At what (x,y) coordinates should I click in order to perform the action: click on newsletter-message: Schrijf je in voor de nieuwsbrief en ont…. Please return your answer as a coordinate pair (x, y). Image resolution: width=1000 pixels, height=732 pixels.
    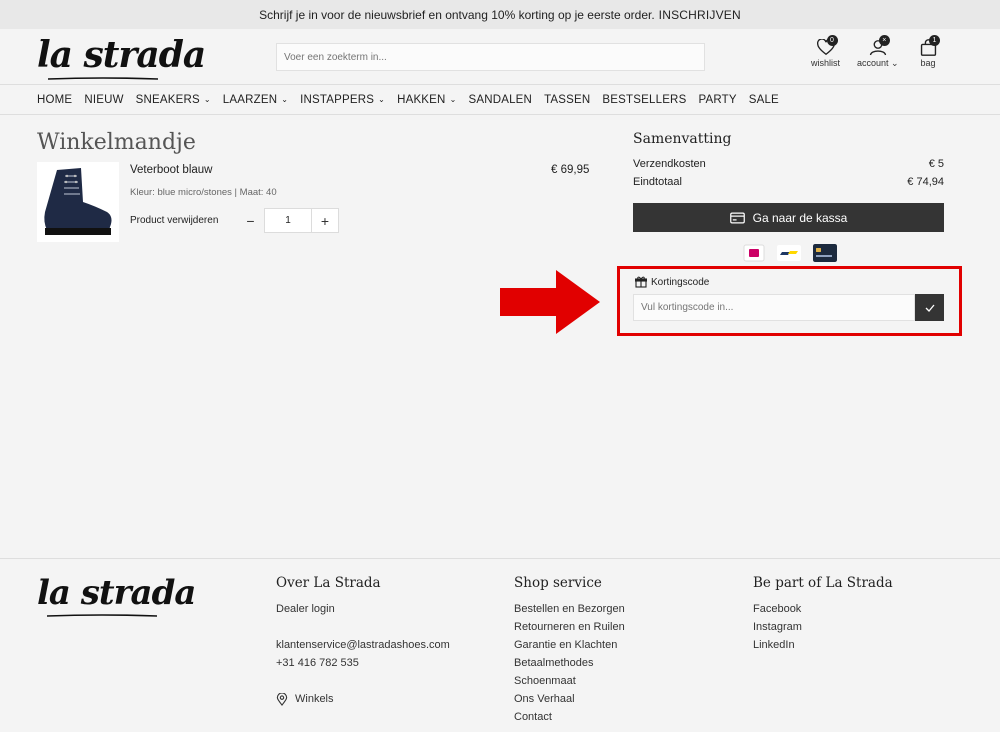
    Looking at the image, I should click on (457, 14).